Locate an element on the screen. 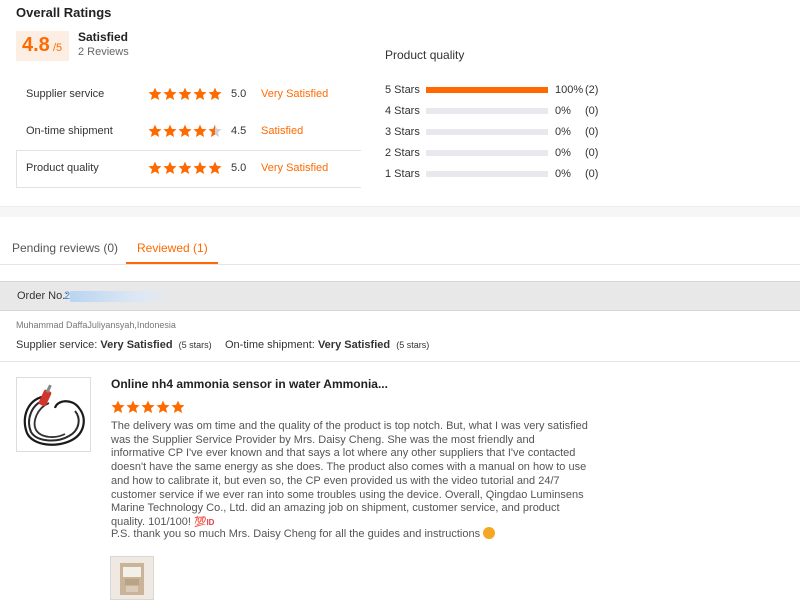  category-row-product-quality: Product quality 5.0 Very Satisfied is located at coordinates (188, 169).